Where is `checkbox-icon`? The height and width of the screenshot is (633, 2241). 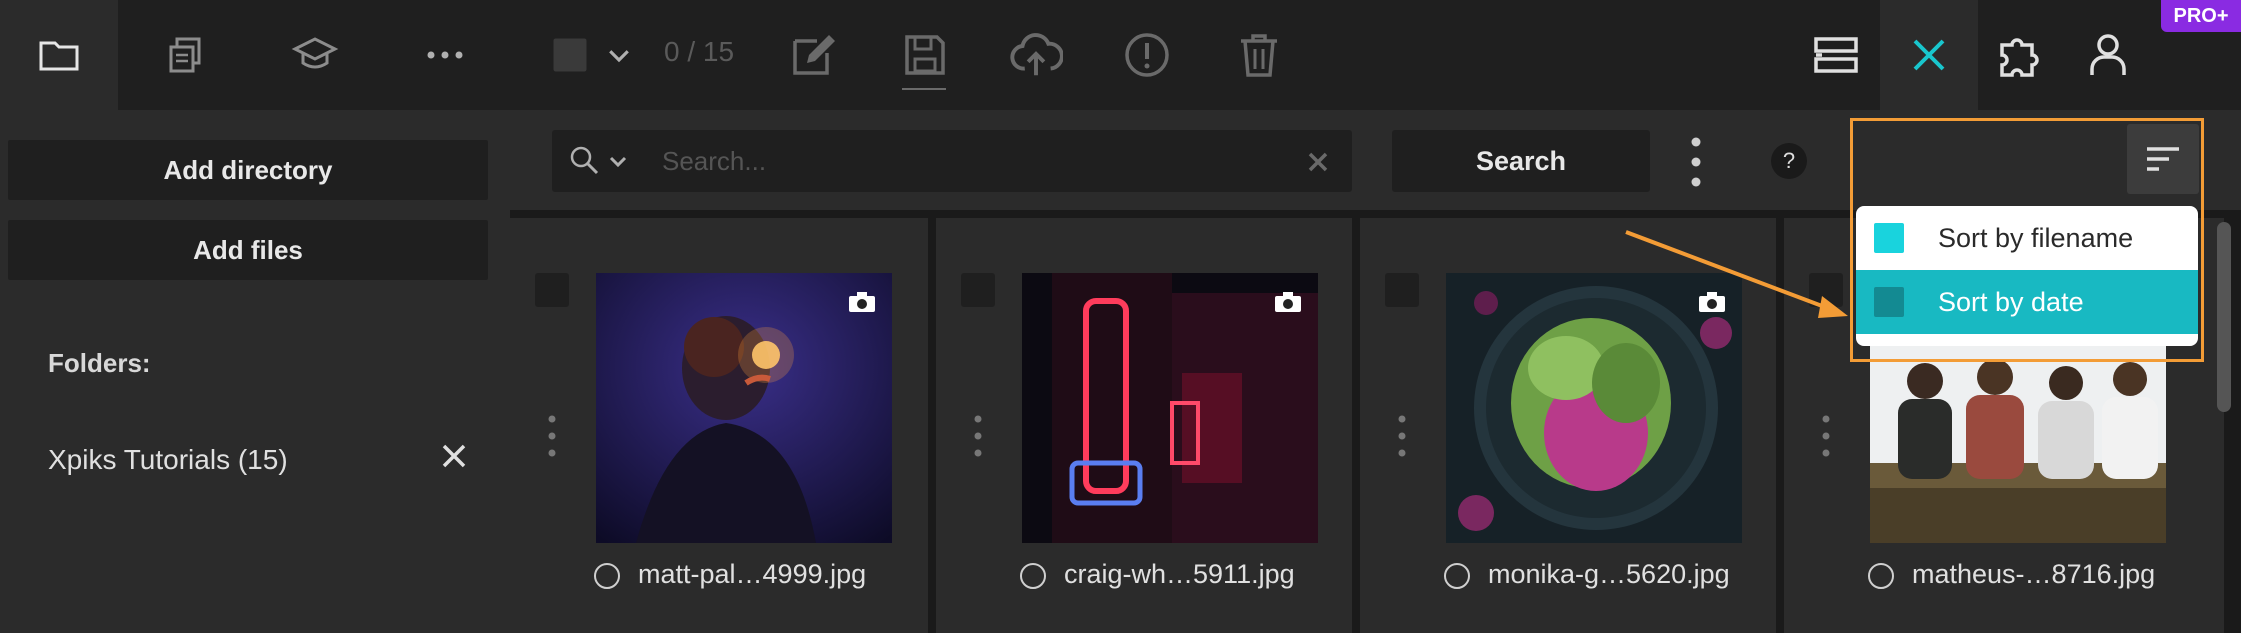
checkbox-icon is located at coordinates (570, 55).